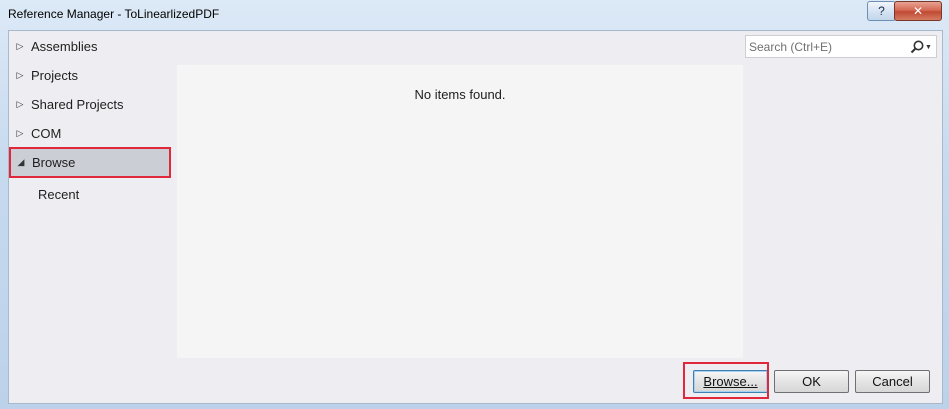  What do you see at coordinates (46, 133) in the screenshot?
I see `sidebar-item-label: COM` at bounding box center [46, 133].